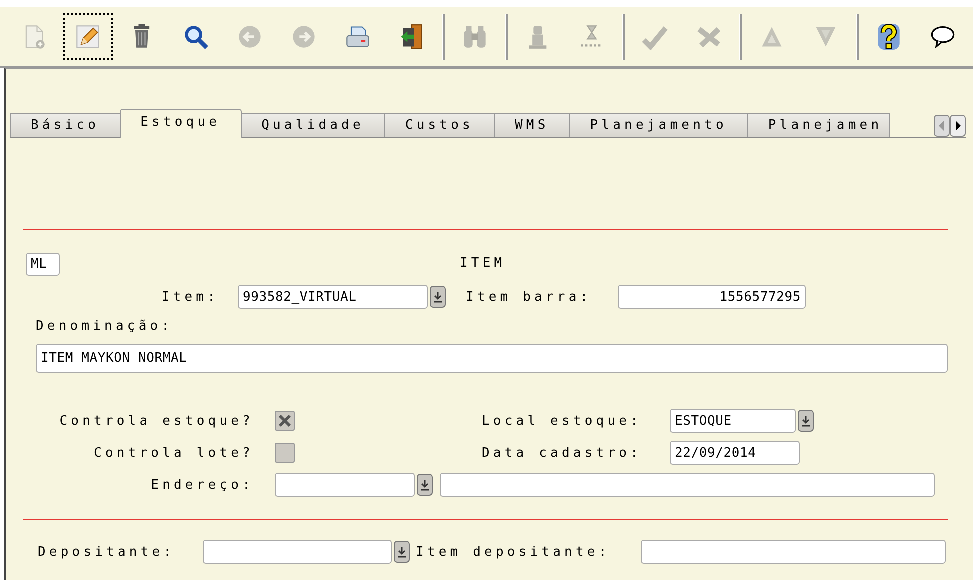 The height and width of the screenshot is (580, 973). I want to click on section-title: ITEM, so click(483, 263).